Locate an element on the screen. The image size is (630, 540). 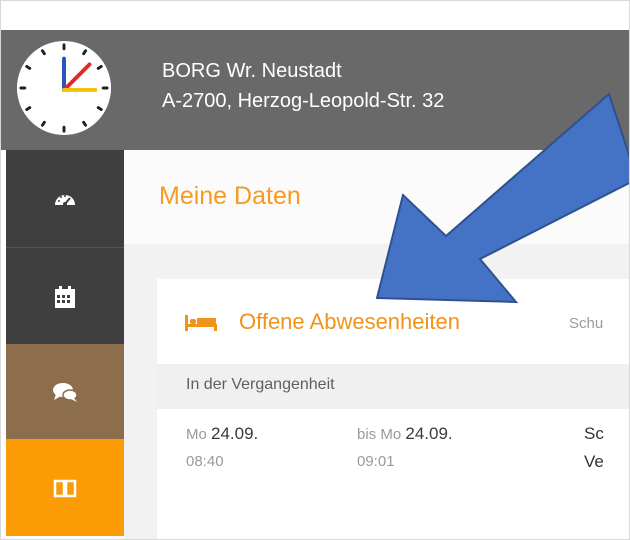
section-header: In der Vergangenheit is located at coordinates (393, 386).